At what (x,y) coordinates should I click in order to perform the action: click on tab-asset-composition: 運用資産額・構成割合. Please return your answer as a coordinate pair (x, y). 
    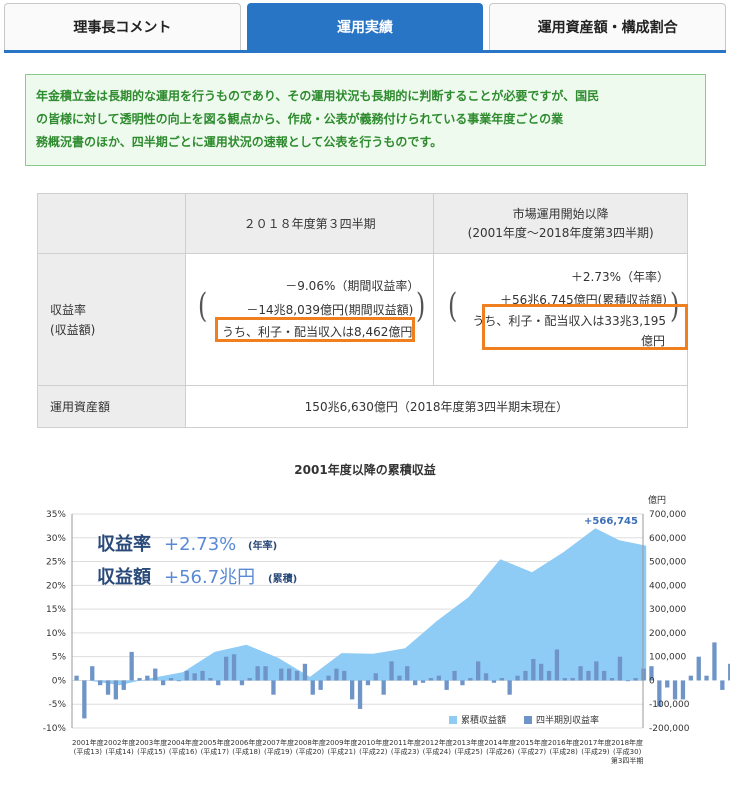
    Looking at the image, I should click on (608, 26).